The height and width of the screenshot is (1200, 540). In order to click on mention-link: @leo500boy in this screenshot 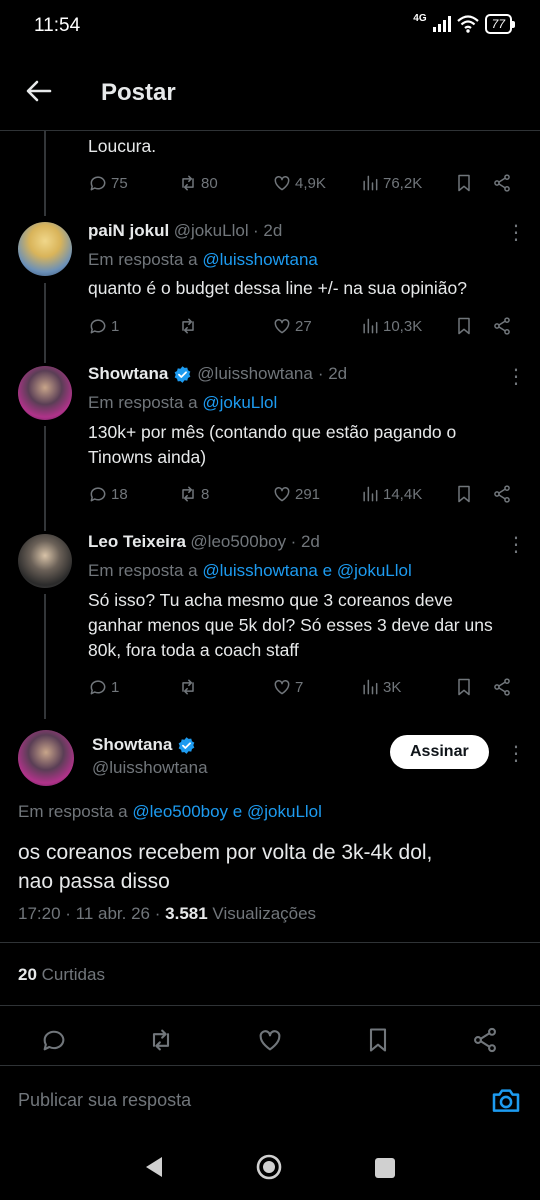, I will do `click(180, 811)`.